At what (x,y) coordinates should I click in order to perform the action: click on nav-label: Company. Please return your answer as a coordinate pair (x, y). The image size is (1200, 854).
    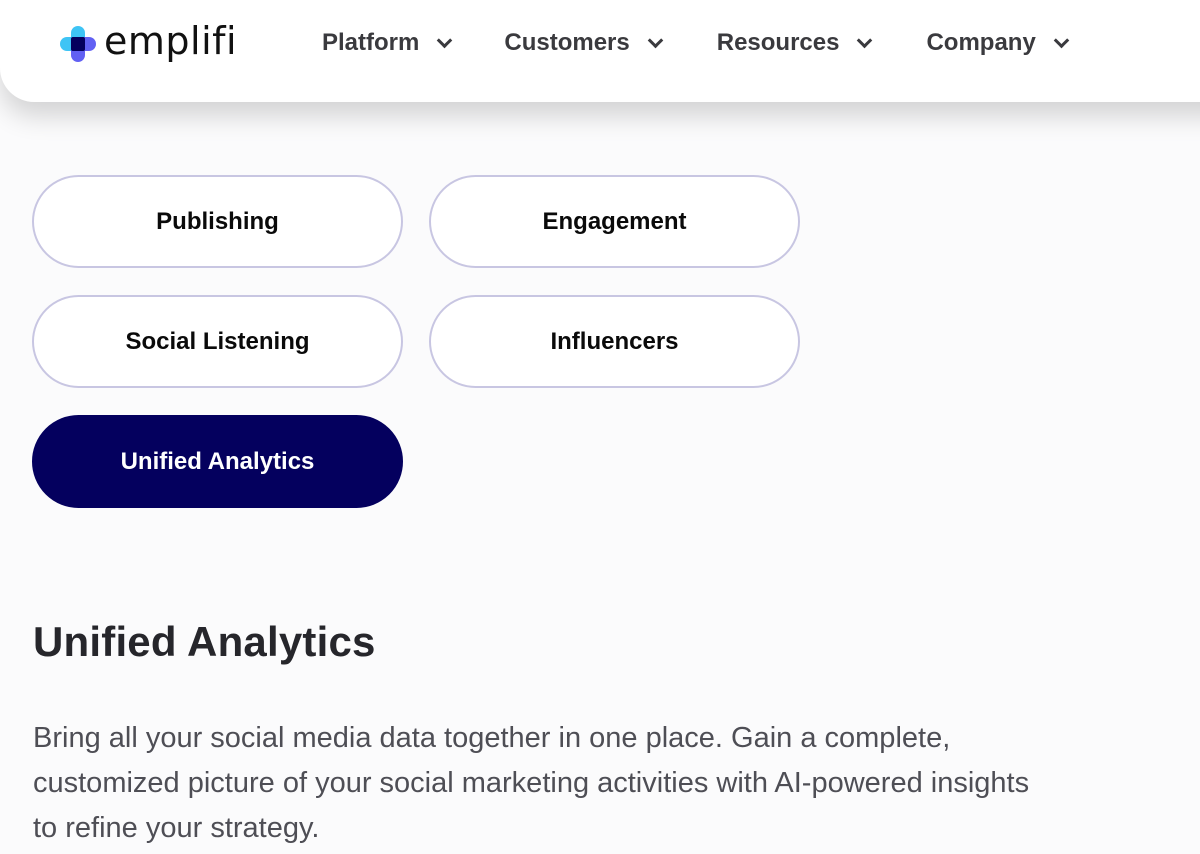
    Looking at the image, I should click on (981, 42).